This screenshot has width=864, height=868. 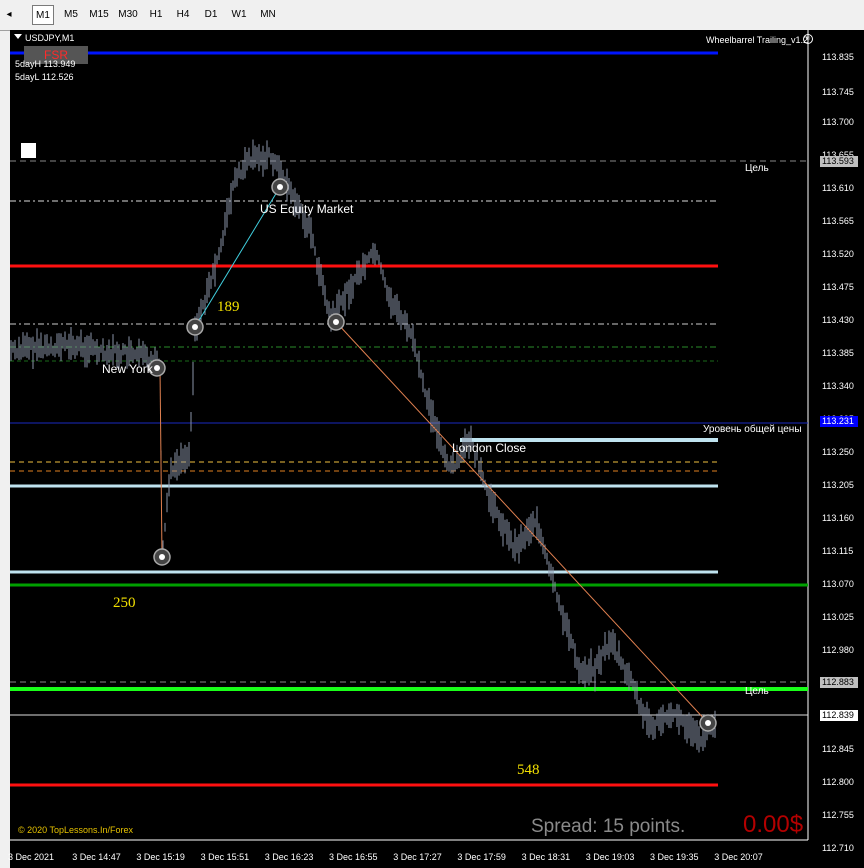 I want to click on symbol-menu-icon, so click(x=18, y=36).